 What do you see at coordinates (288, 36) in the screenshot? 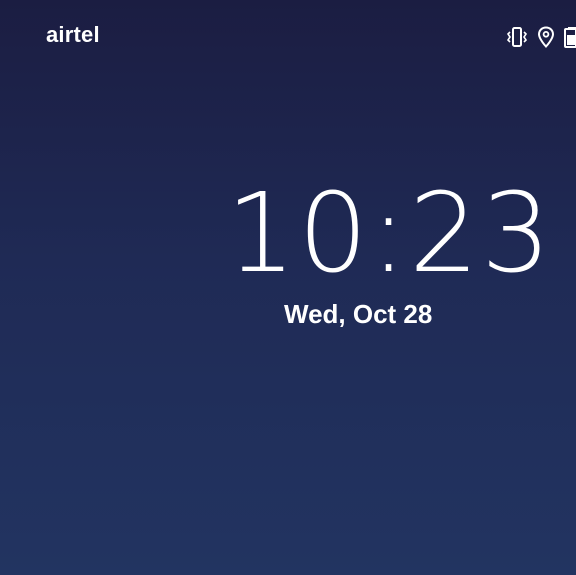
I see `status-bar: airtel` at bounding box center [288, 36].